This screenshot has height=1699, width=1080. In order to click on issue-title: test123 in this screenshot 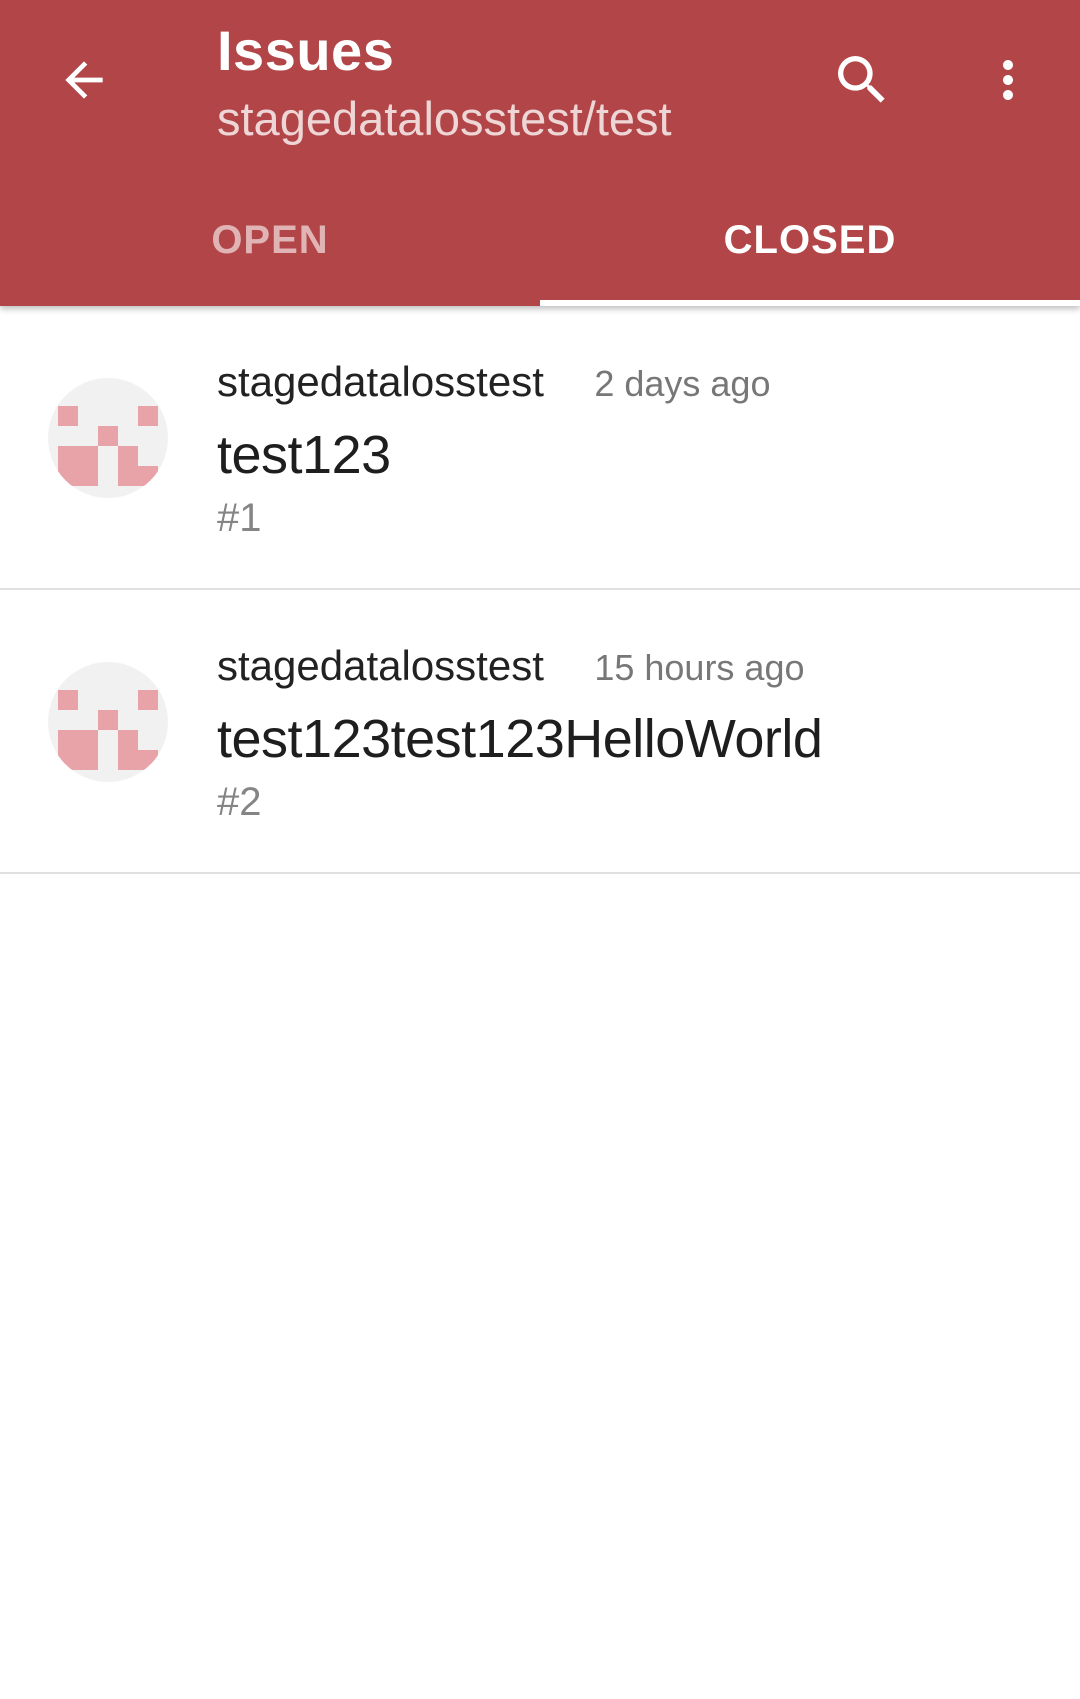, I will do `click(304, 455)`.